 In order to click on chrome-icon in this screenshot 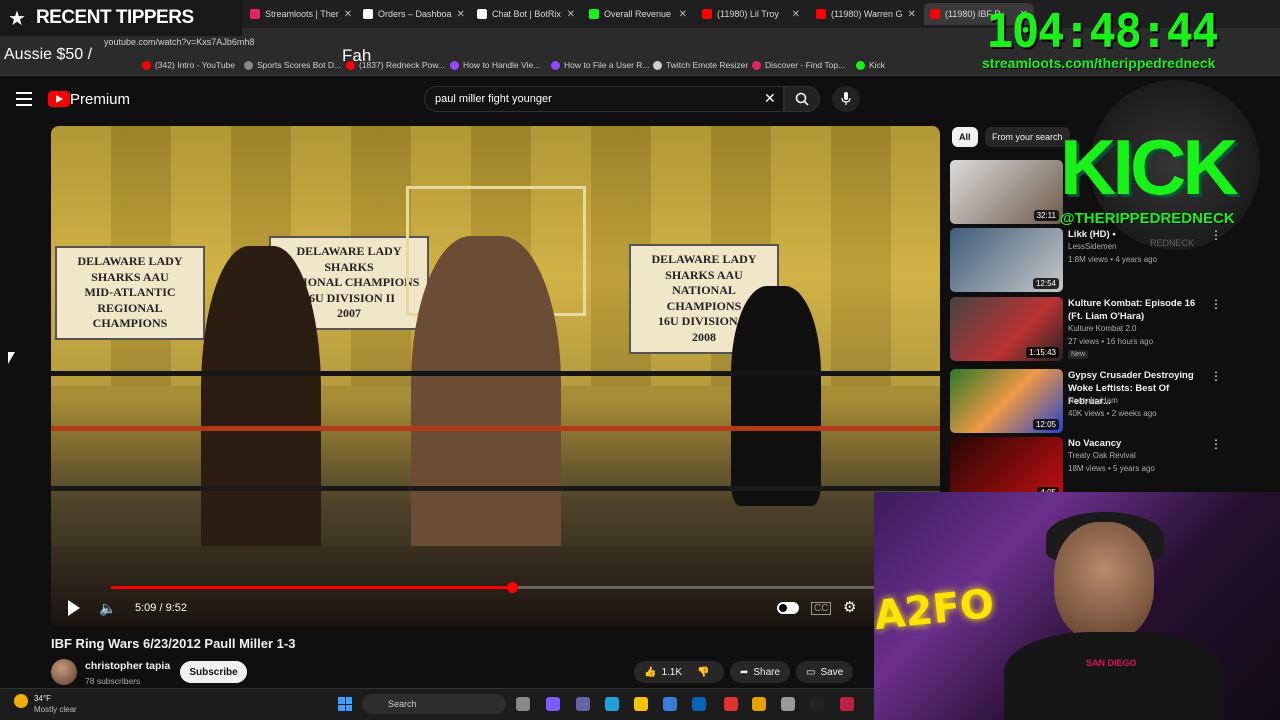, I will do `click(759, 704)`.